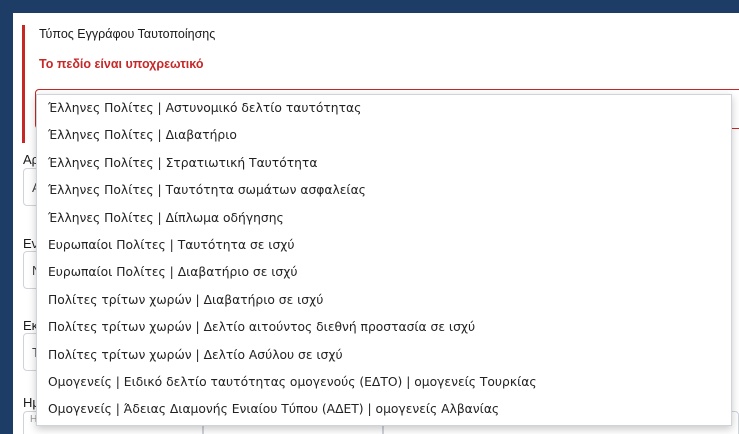 The height and width of the screenshot is (434, 739). Describe the element at coordinates (384, 272) in the screenshot. I see `dropdown-option: Ευρωπαίοι Πολίτες | Διαβατήριο σε ισχύ` at that location.